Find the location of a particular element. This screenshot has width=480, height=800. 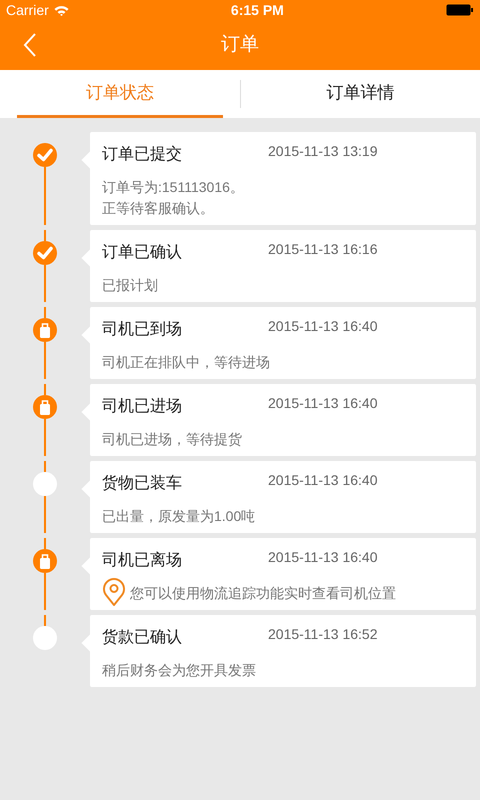

status-detail: 已报计划 is located at coordinates (130, 285).